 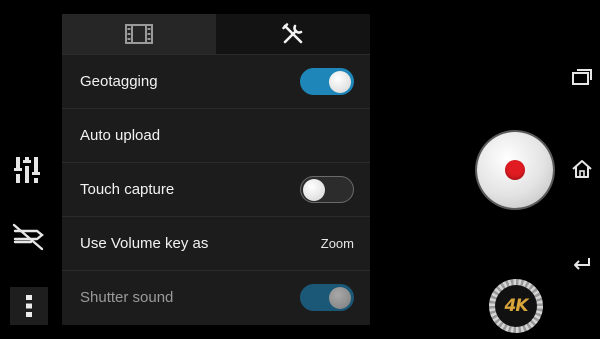 I want to click on auto-upload-label: Auto upload, so click(x=120, y=135).